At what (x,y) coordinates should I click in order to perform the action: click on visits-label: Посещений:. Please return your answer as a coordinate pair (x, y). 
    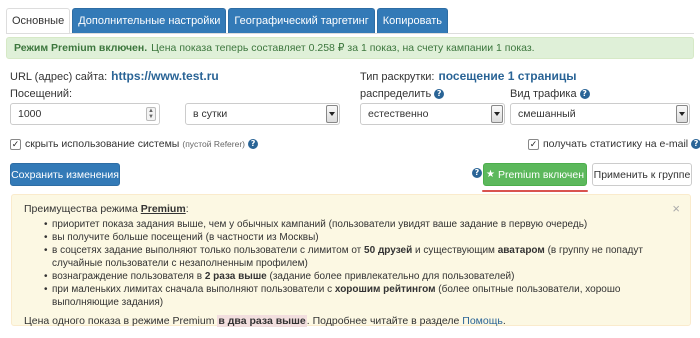
    Looking at the image, I should click on (41, 94).